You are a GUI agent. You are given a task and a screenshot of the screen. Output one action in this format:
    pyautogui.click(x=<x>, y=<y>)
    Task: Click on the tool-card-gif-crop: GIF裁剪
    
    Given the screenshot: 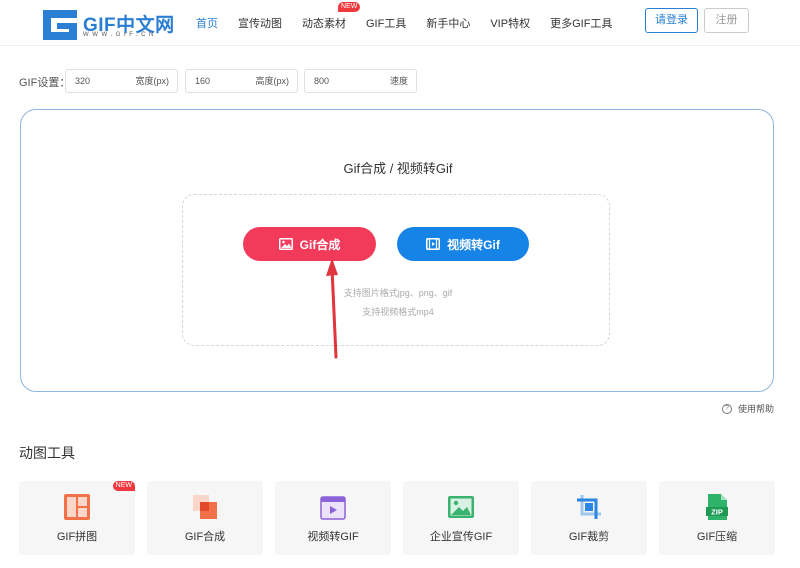 What is the action you would take?
    pyautogui.click(x=589, y=518)
    